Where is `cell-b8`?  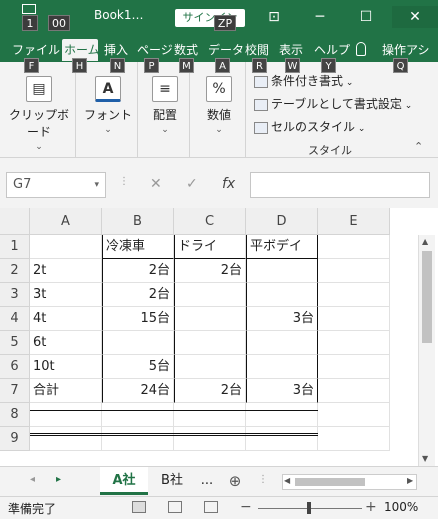
cell-b8 is located at coordinates (138, 415).